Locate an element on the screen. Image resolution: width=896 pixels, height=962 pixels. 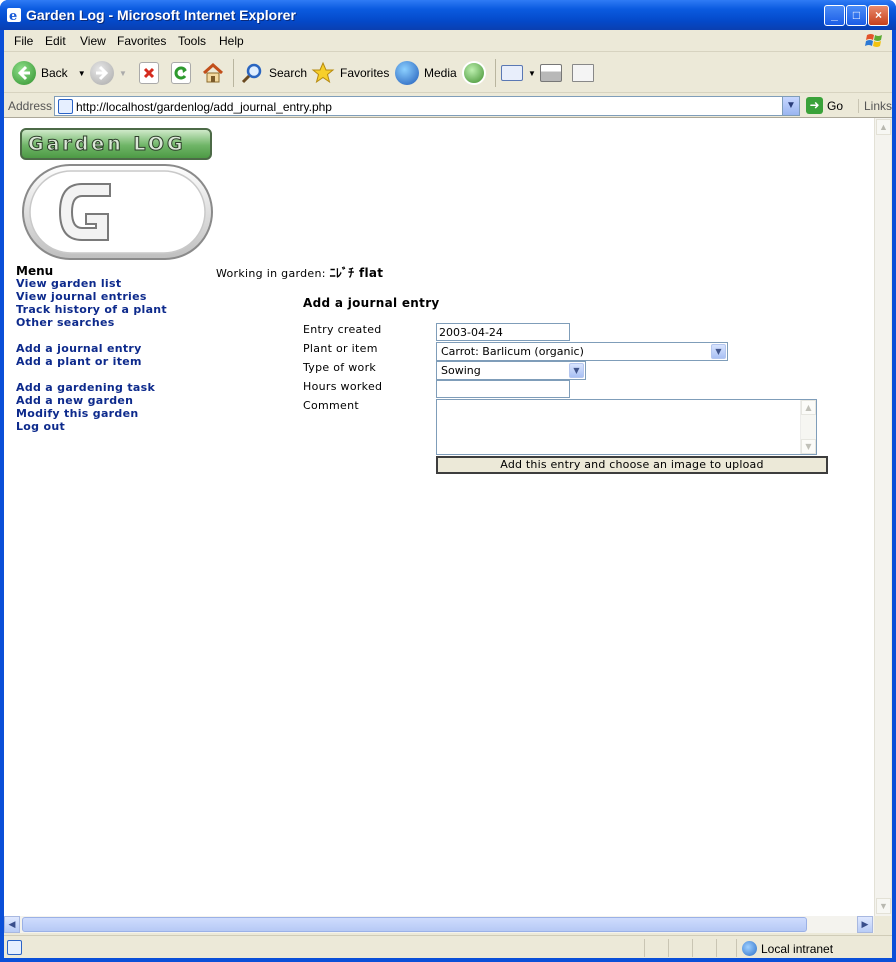
menu-file: File is located at coordinates (23, 41).